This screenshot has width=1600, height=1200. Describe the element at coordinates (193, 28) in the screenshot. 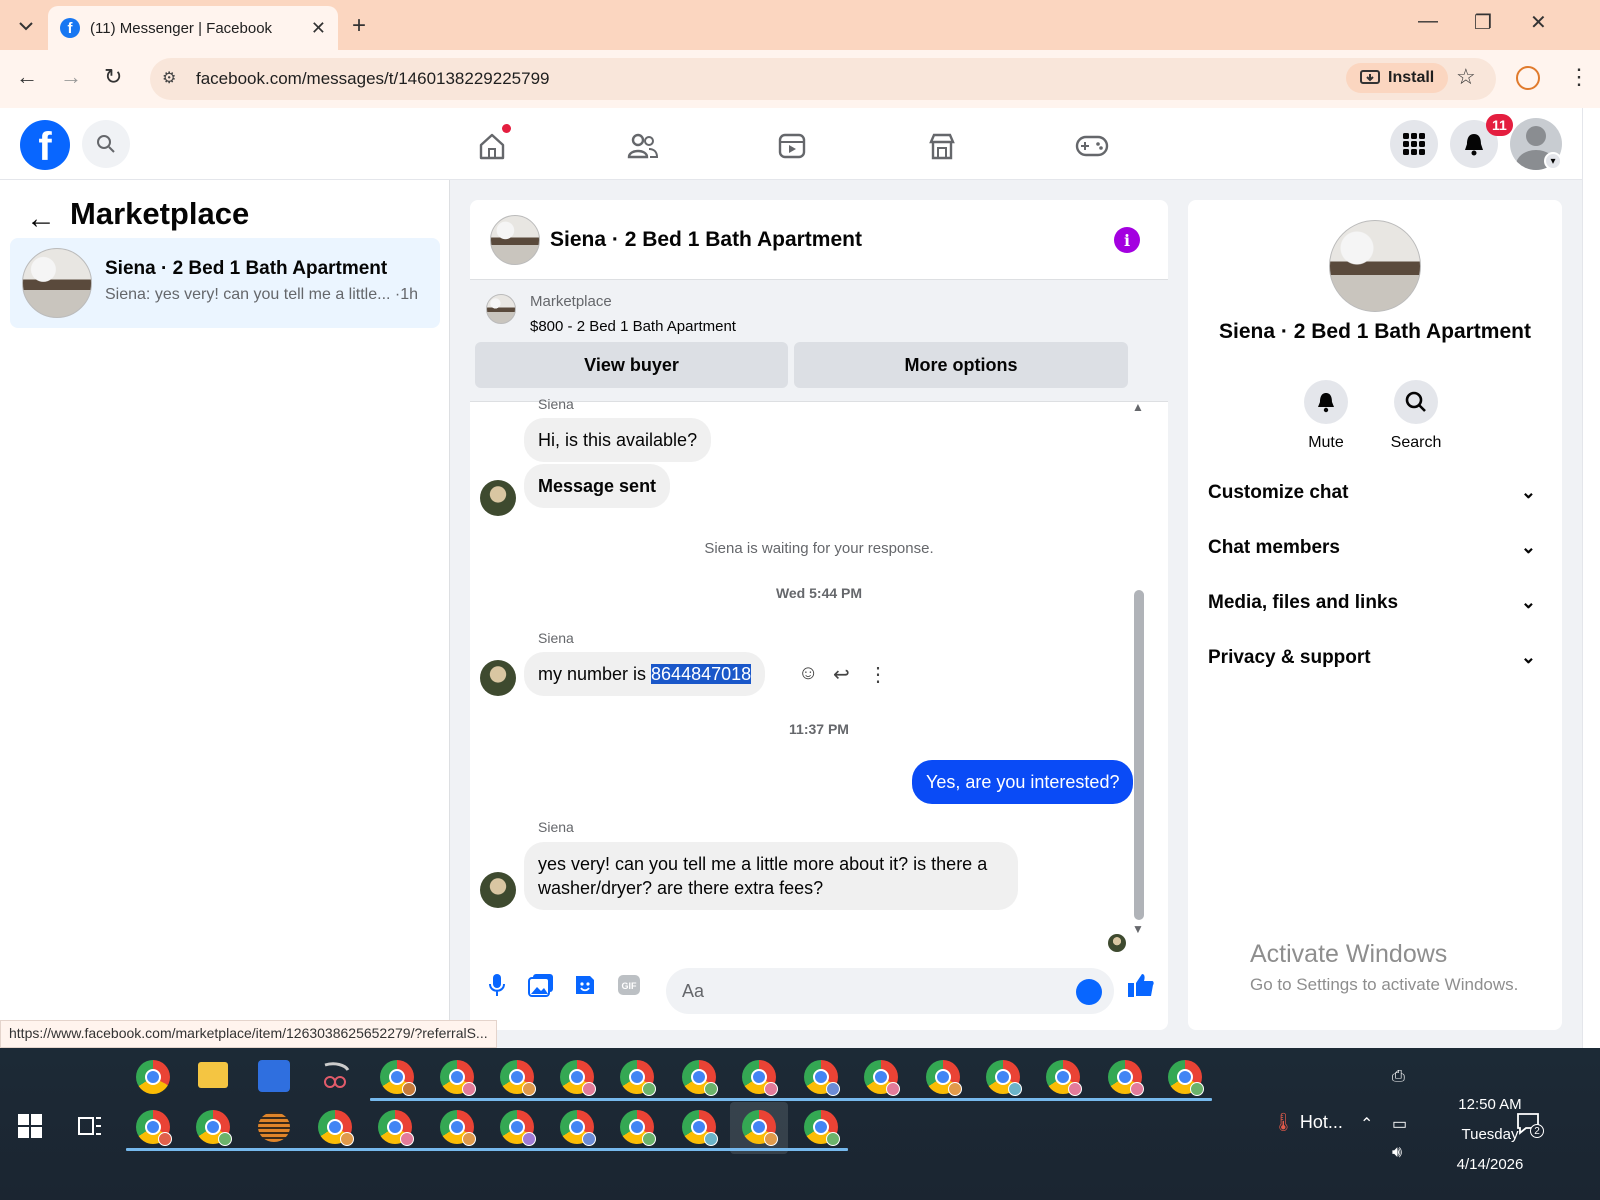

I see `browser-tab: f (11) Messenger | Facebook ✕` at that location.